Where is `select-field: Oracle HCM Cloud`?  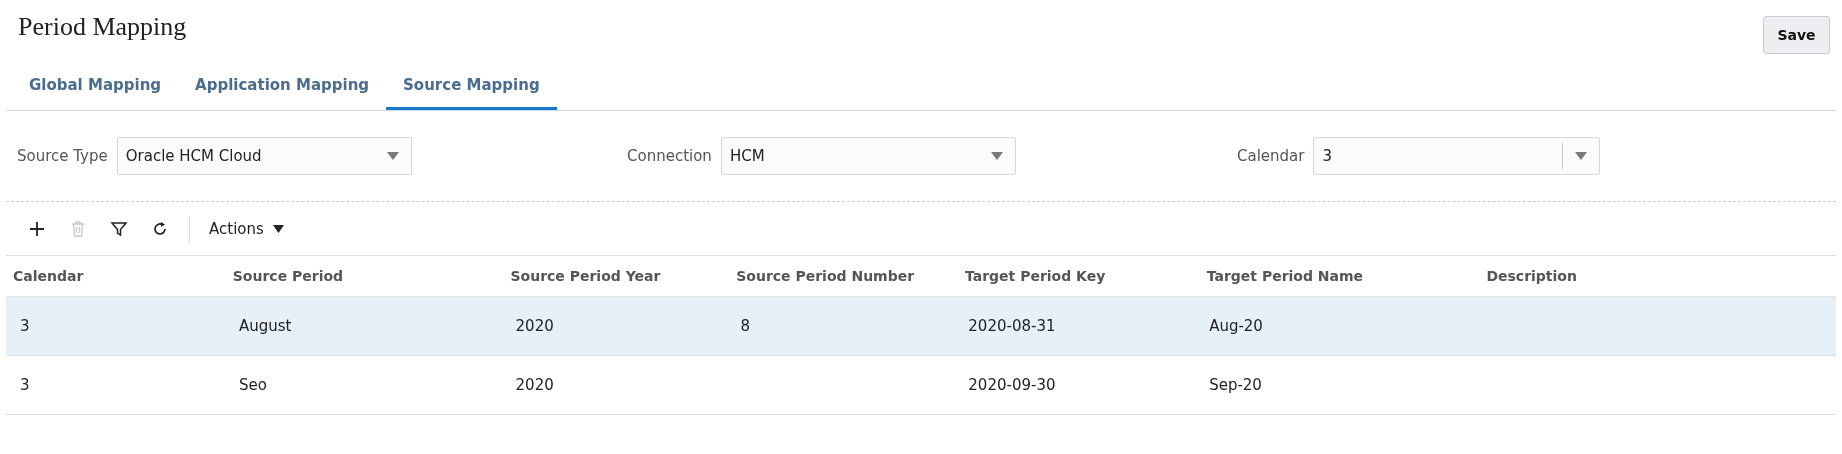
select-field: Oracle HCM Cloud is located at coordinates (264, 156).